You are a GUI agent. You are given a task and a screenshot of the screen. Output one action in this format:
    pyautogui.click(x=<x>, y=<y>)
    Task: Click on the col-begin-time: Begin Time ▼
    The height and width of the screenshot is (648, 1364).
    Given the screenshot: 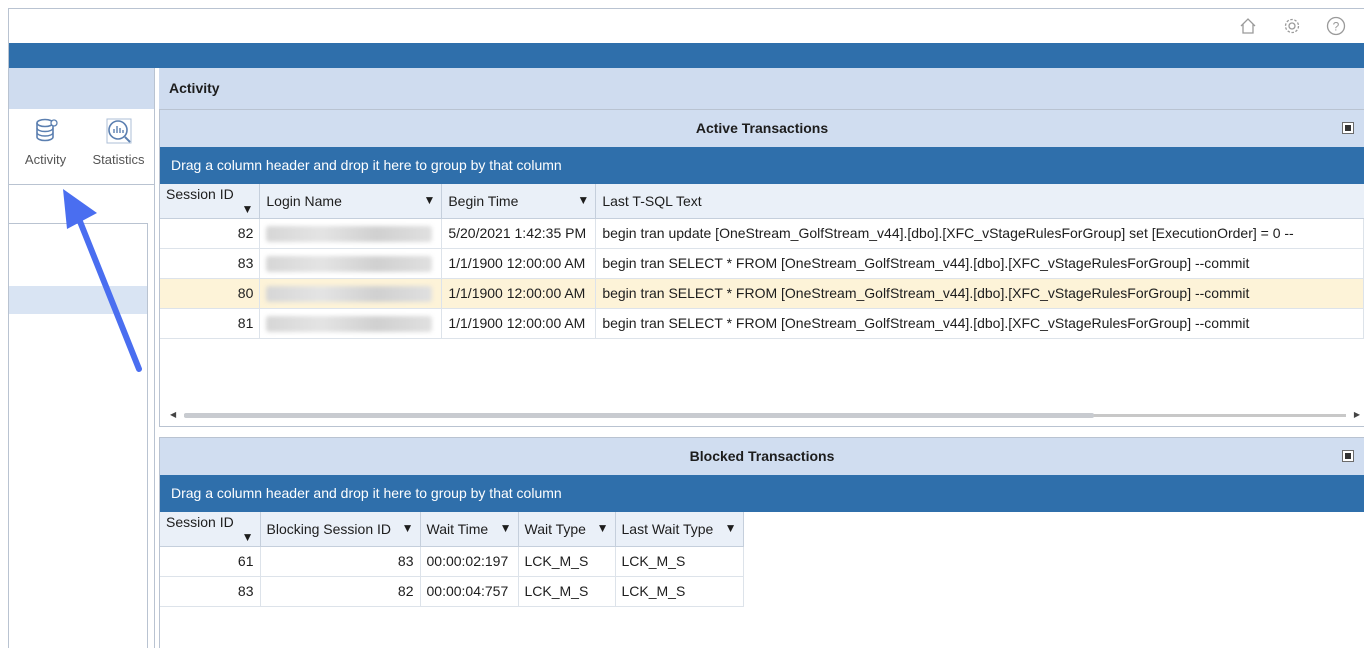 What is the action you would take?
    pyautogui.click(x=519, y=201)
    